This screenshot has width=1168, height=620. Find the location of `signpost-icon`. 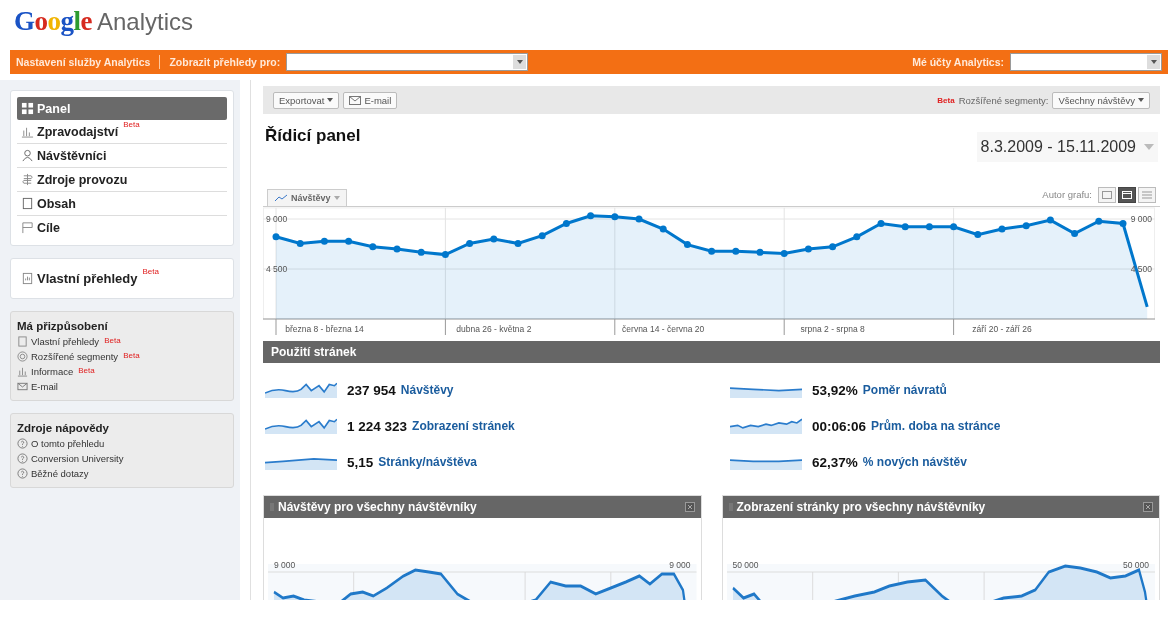

signpost-icon is located at coordinates (27, 179).